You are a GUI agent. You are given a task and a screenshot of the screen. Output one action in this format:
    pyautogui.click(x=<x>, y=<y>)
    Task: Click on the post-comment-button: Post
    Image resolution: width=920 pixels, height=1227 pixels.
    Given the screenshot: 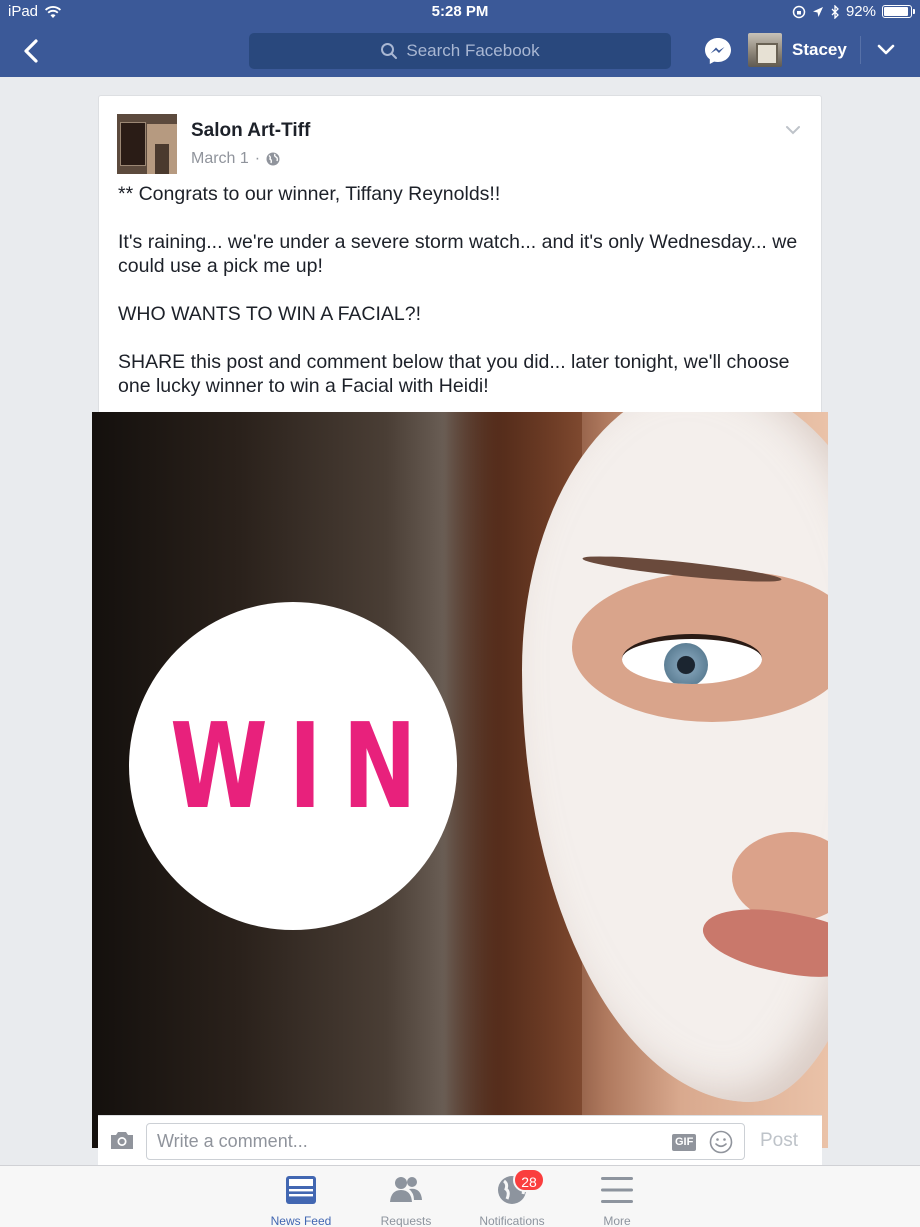 What is the action you would take?
    pyautogui.click(x=779, y=1141)
    